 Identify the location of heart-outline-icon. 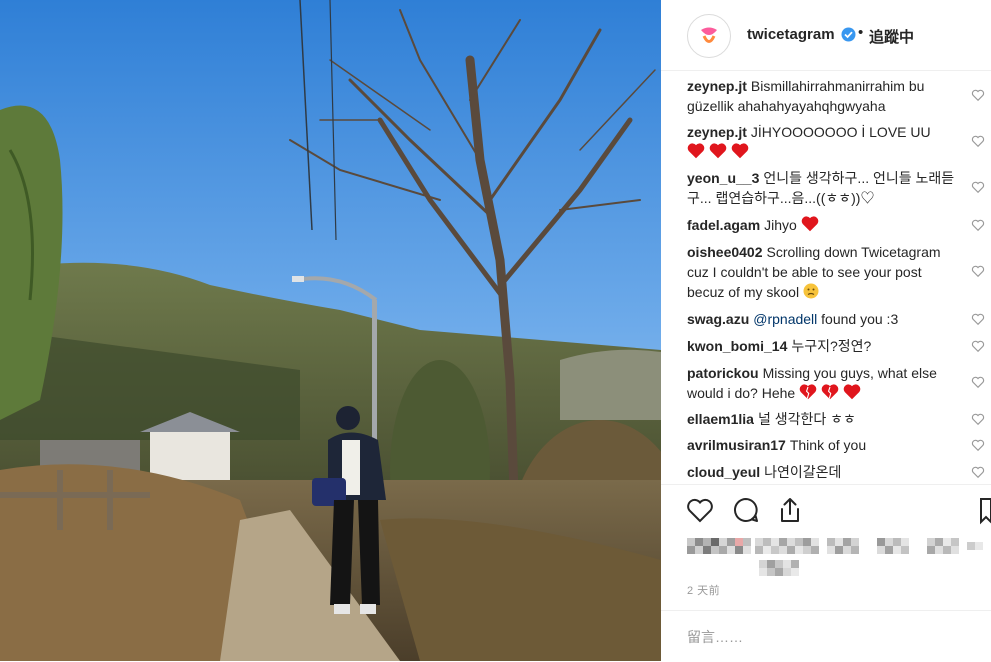
(700, 510).